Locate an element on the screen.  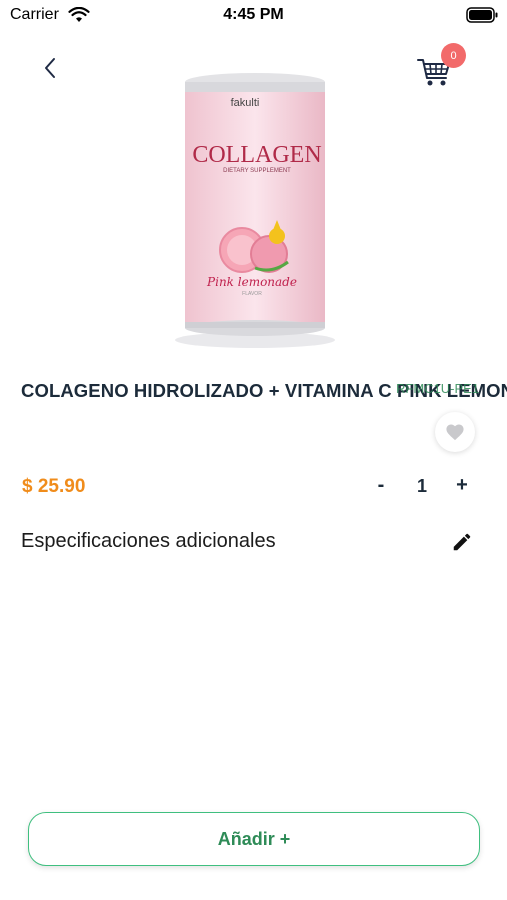
image-name-text: COLLAGEN is located at coordinates (256, 155).